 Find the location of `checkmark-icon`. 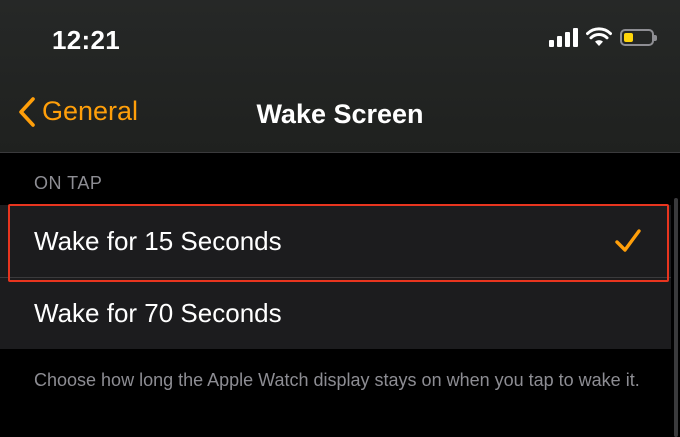

checkmark-icon is located at coordinates (628, 240).